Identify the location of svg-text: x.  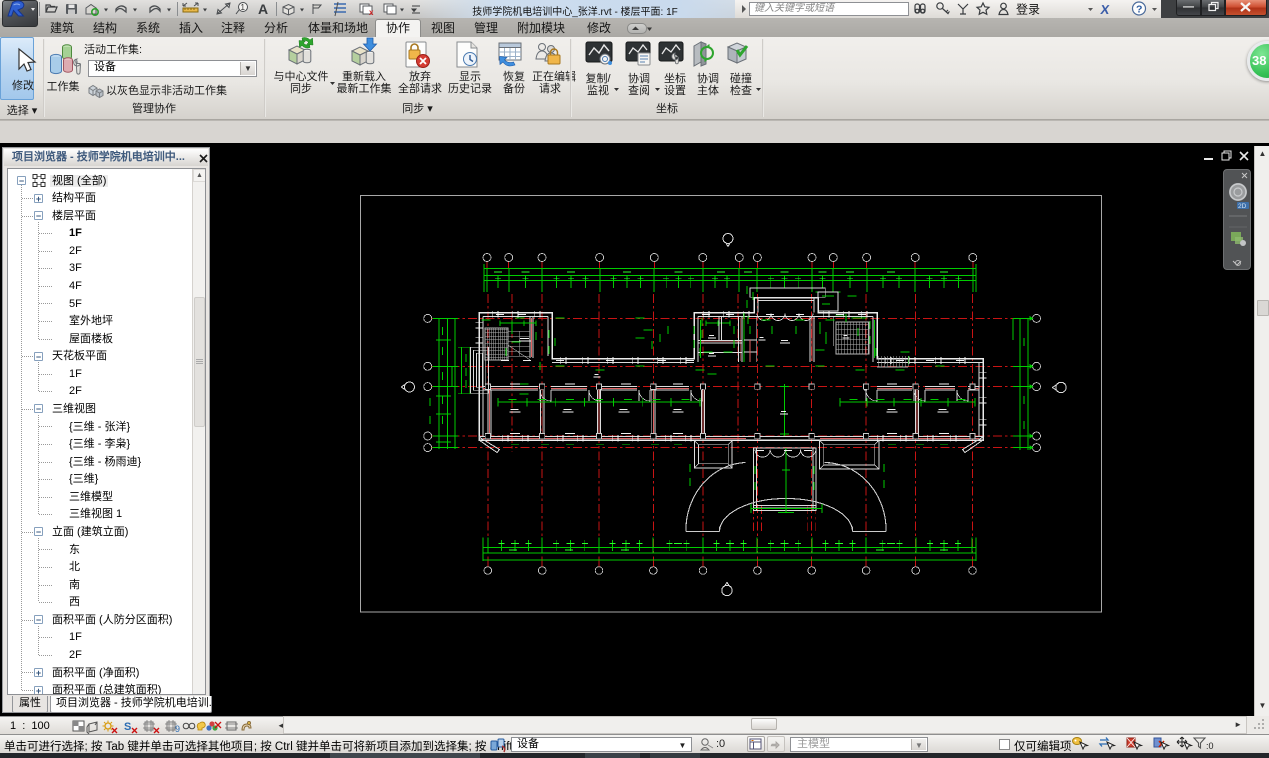
(371, 12).